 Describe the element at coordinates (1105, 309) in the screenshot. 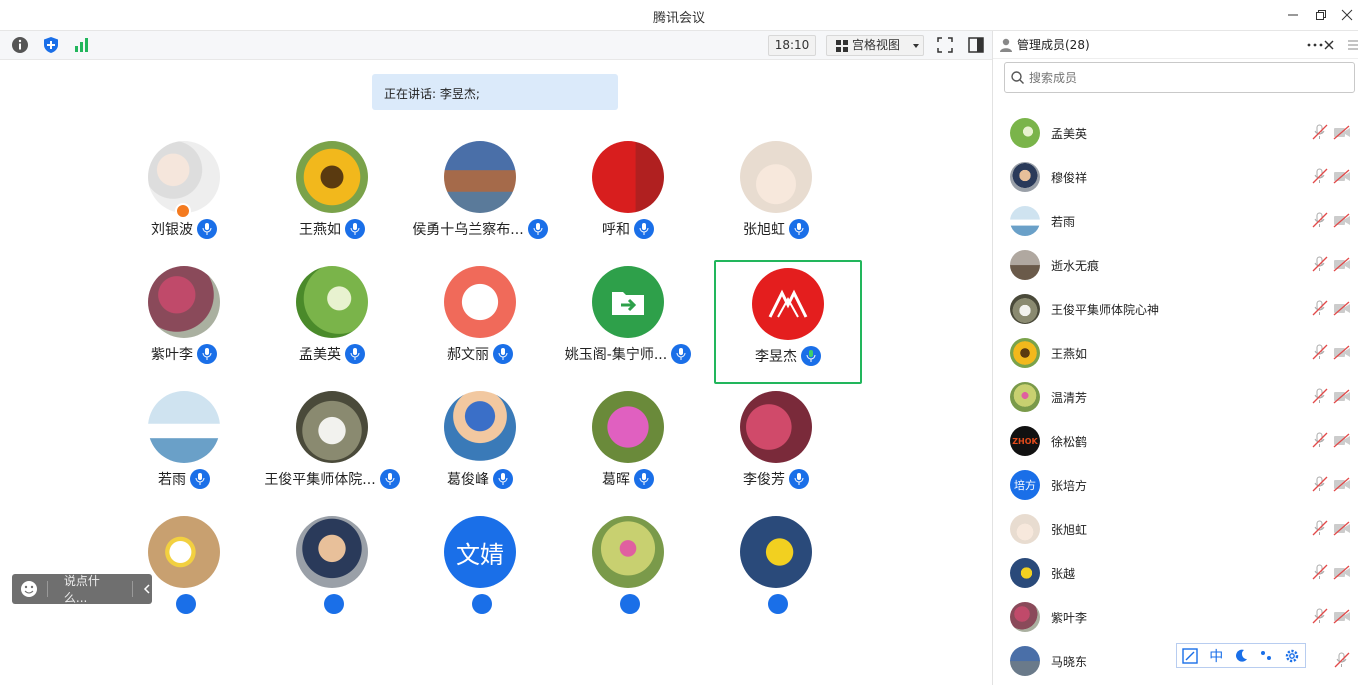

I see `member-name: 王俊平集师体院心神` at that location.